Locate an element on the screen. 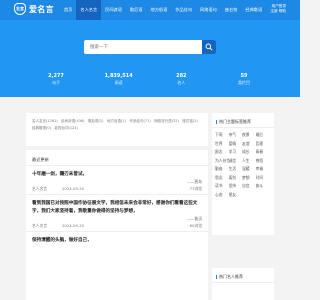 The height and width of the screenshot is (300, 320). logo-text: 爱名言 is located at coordinates (41, 9).